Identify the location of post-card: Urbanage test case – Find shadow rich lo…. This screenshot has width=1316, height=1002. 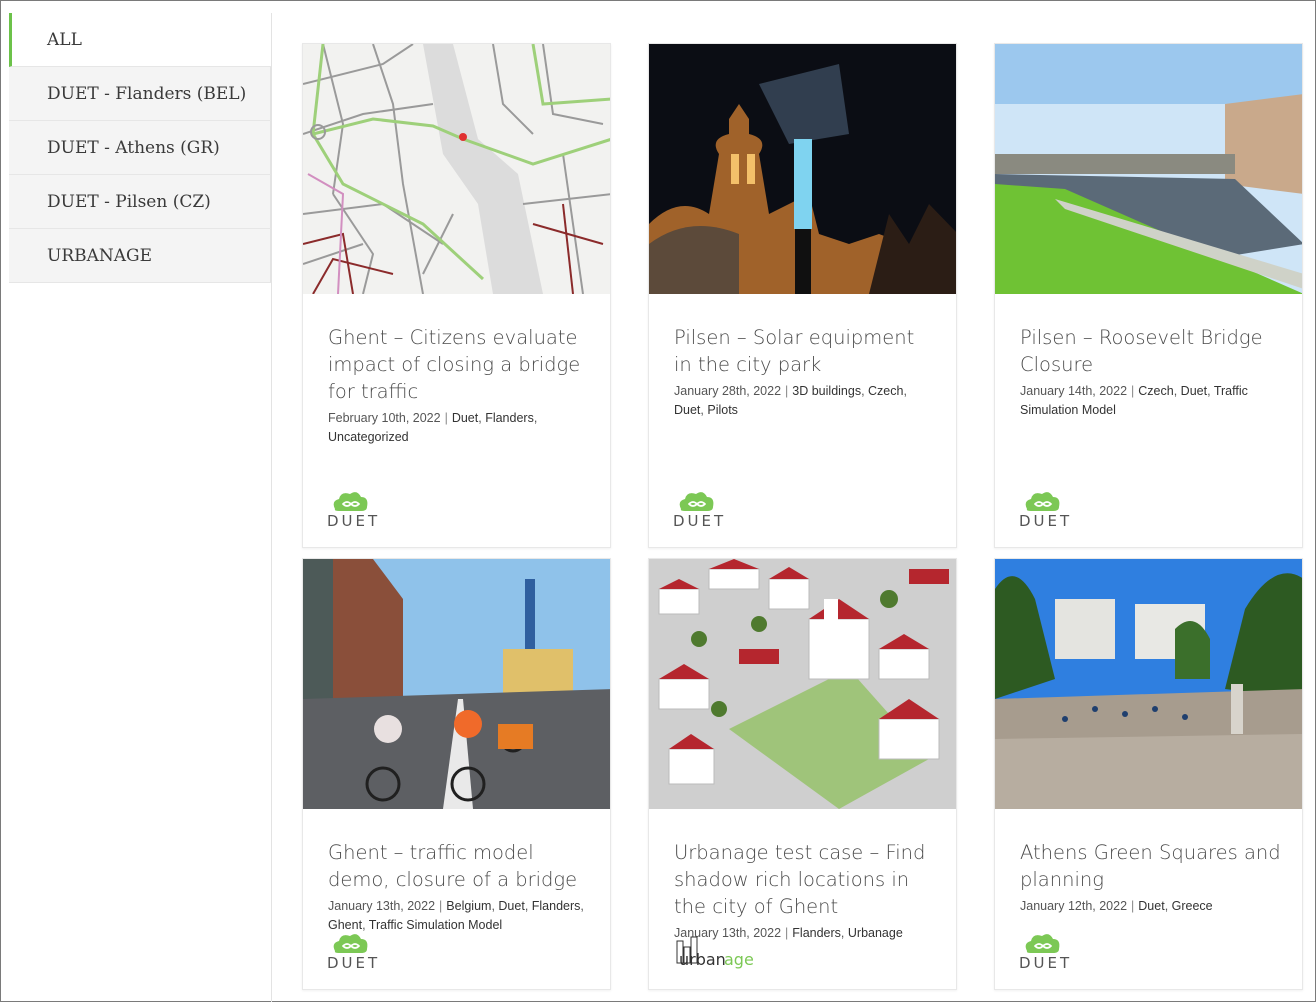
(802, 774).